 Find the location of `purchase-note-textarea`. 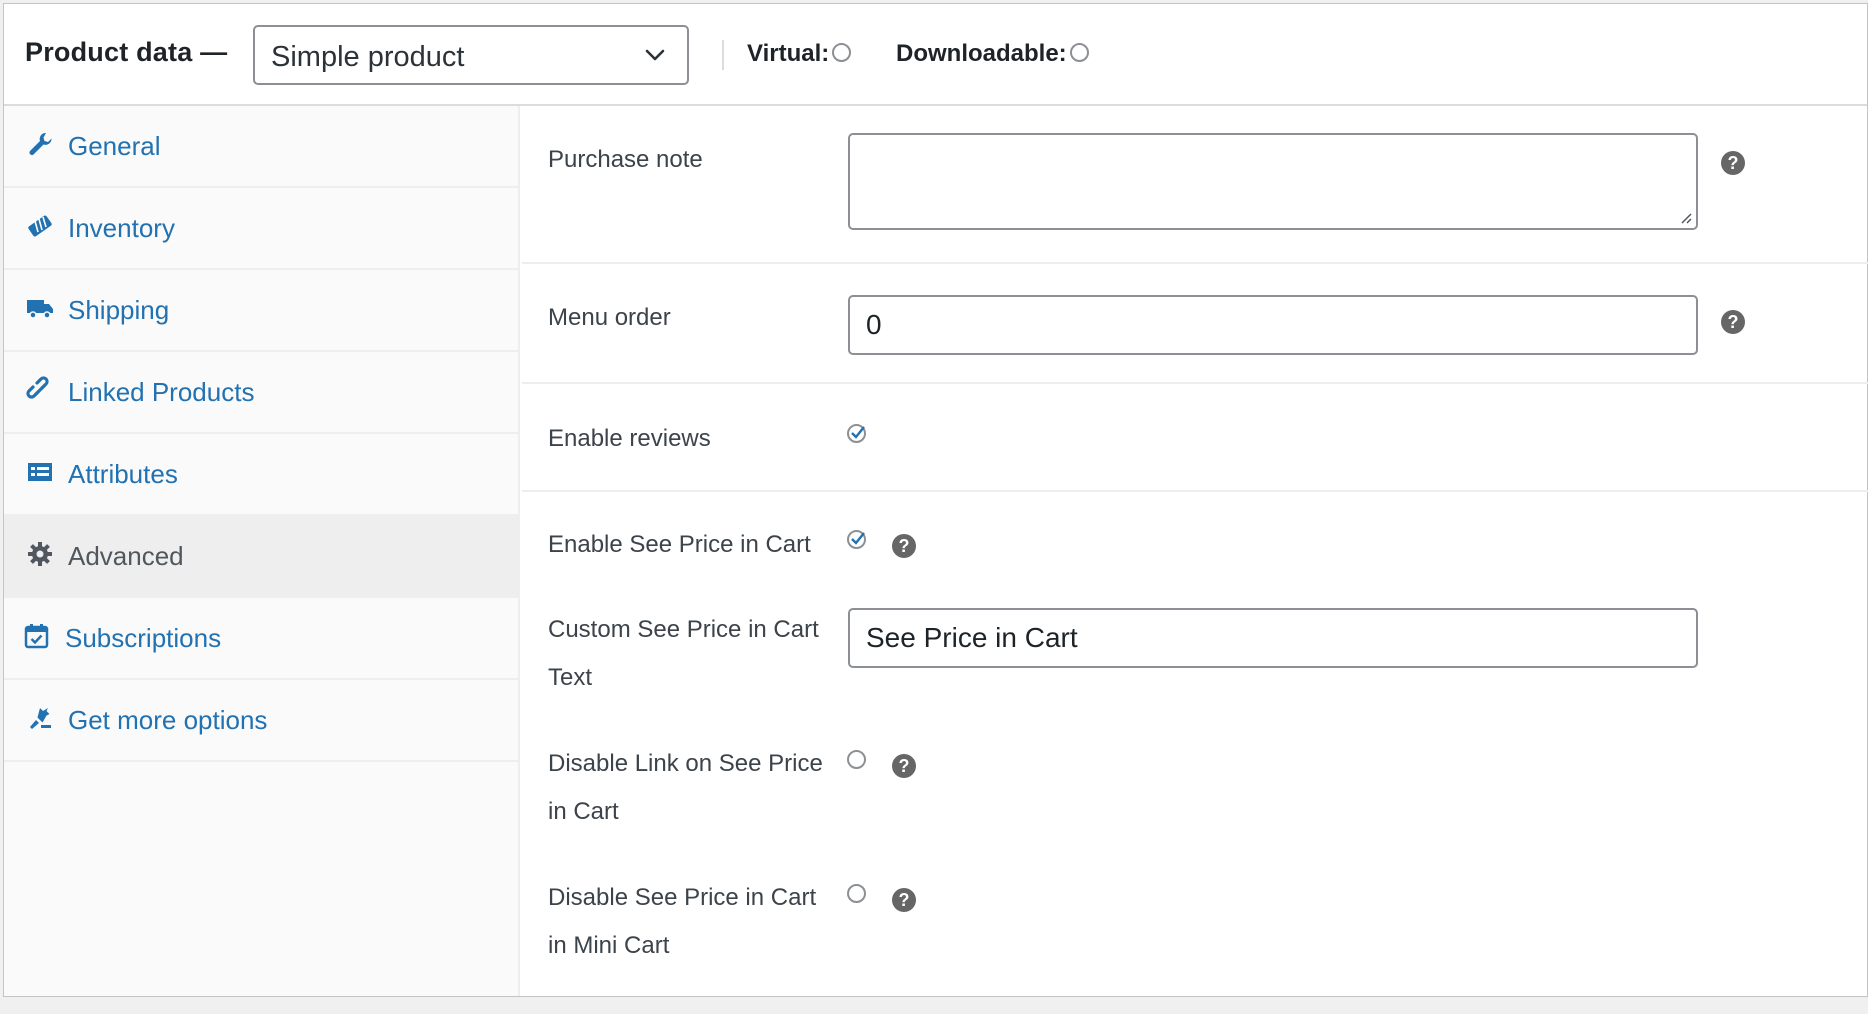

purchase-note-textarea is located at coordinates (1273, 181).